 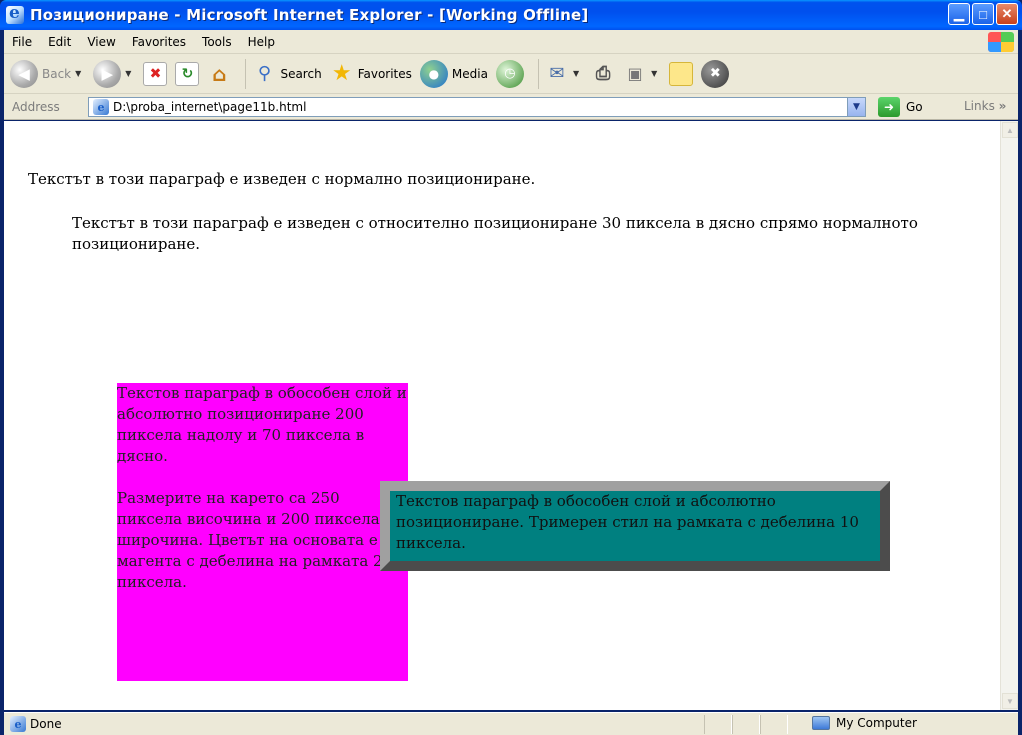 What do you see at coordinates (635, 73) in the screenshot?
I see `edit-icon: ▣` at bounding box center [635, 73].